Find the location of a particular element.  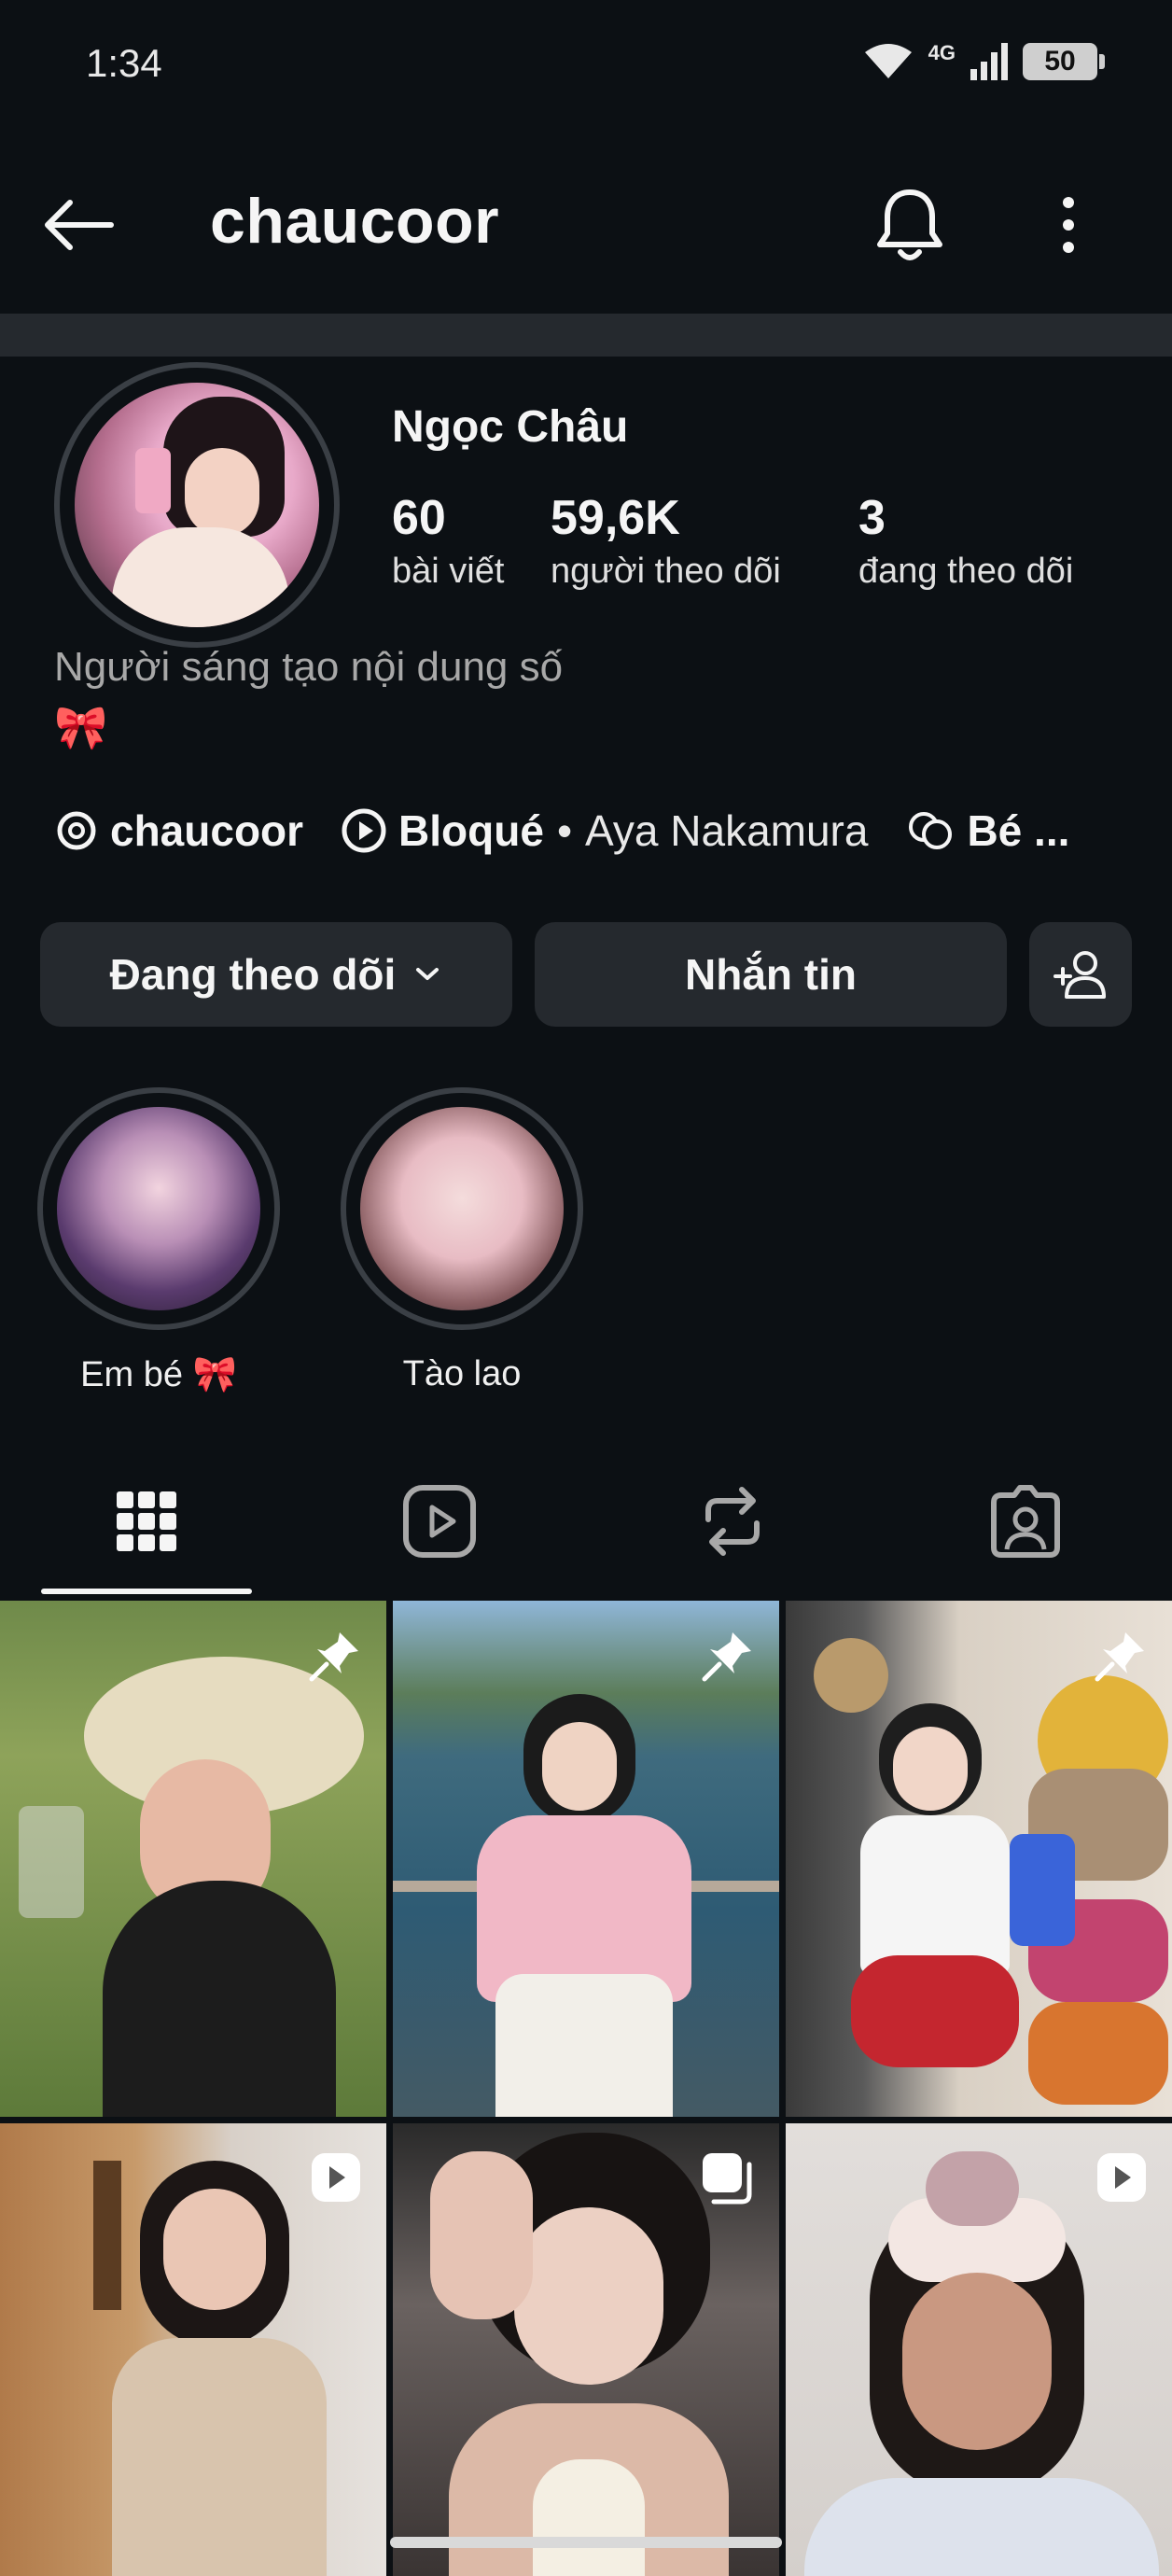

display-name: Ngọc Châu is located at coordinates (510, 427).